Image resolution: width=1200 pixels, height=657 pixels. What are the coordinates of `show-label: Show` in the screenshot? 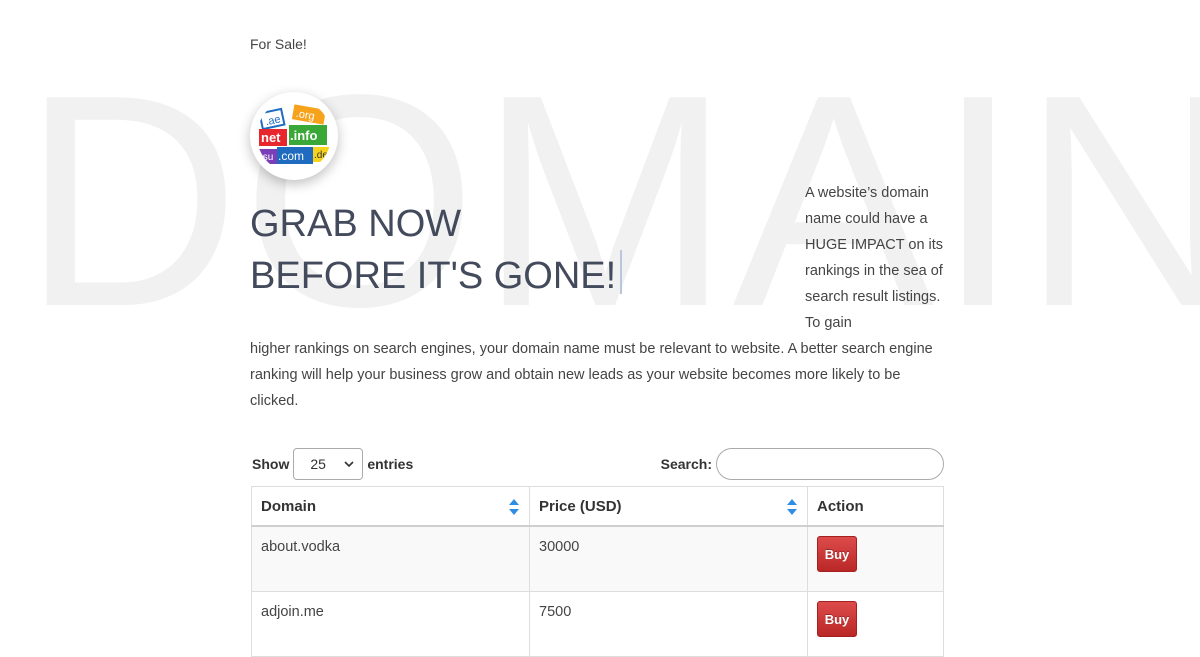 It's located at (271, 464).